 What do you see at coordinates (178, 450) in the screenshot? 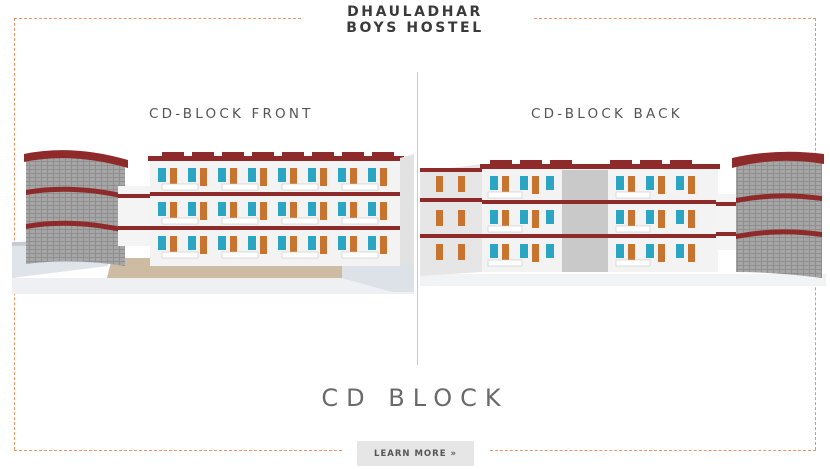
I see `frame-bottom-left` at bounding box center [178, 450].